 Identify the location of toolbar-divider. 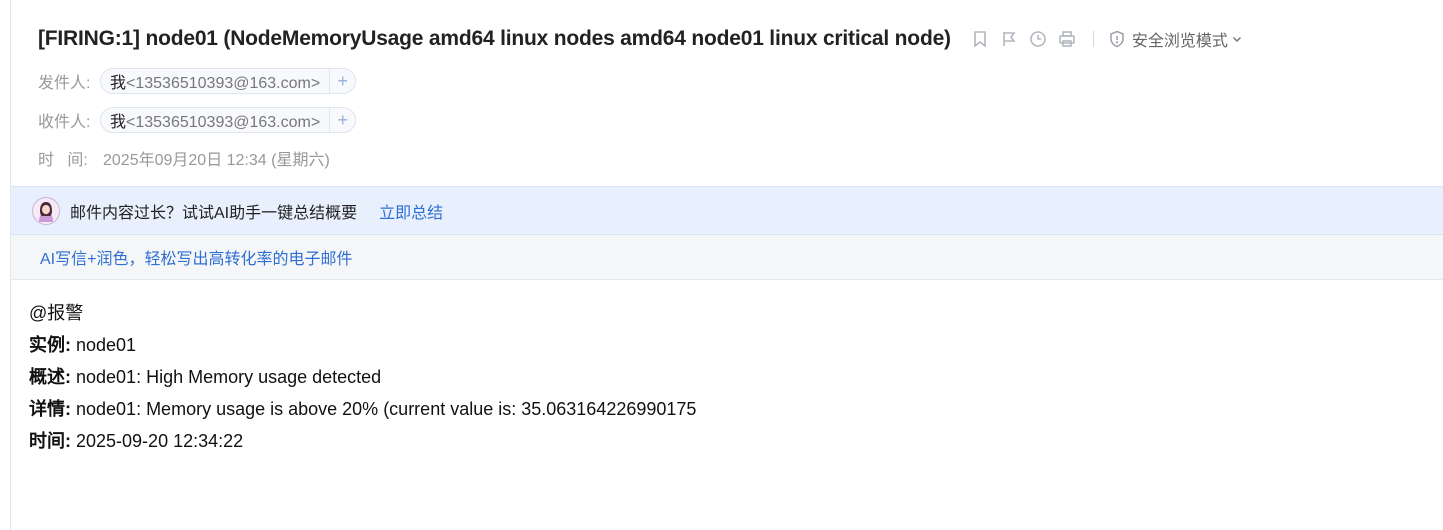
(1093, 39).